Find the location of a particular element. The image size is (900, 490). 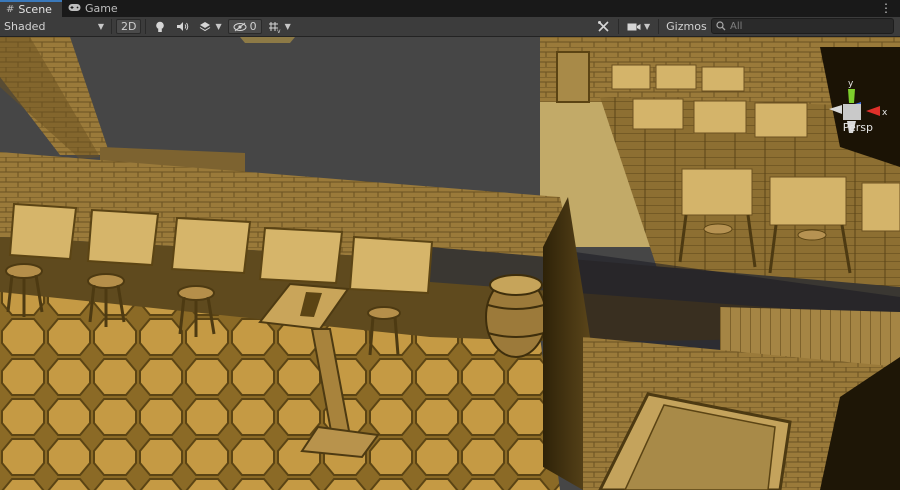

tab-game: Game is located at coordinates (95, 8).